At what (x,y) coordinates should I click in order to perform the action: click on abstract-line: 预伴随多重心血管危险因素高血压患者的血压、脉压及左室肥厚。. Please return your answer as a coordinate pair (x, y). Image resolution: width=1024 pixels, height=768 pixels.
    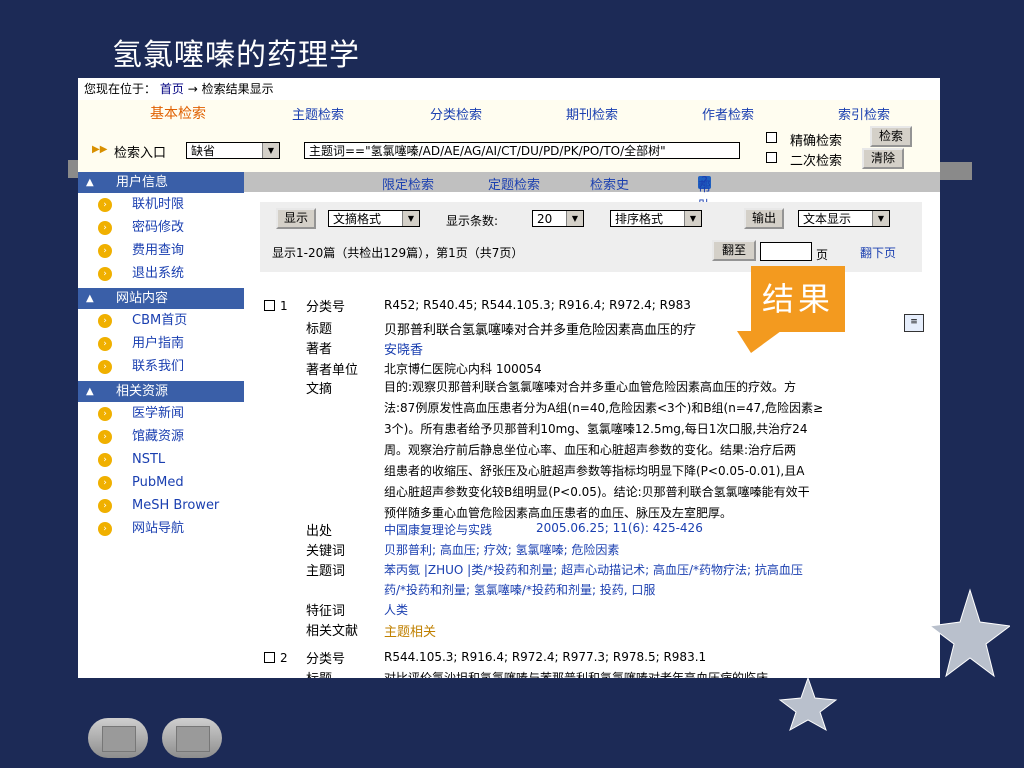
    Looking at the image, I should click on (558, 513).